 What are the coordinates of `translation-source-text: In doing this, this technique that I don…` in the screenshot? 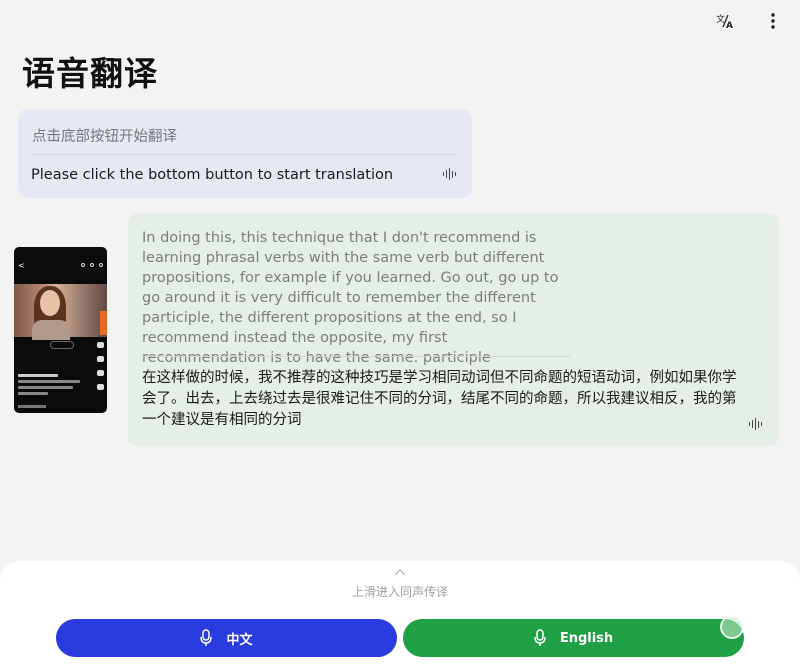 It's located at (350, 298).